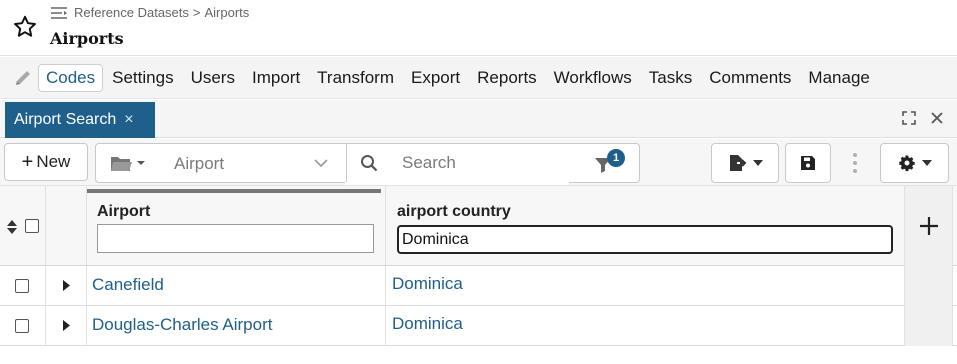 This screenshot has width=957, height=364. What do you see at coordinates (346, 163) in the screenshot?
I see `divider` at bounding box center [346, 163].